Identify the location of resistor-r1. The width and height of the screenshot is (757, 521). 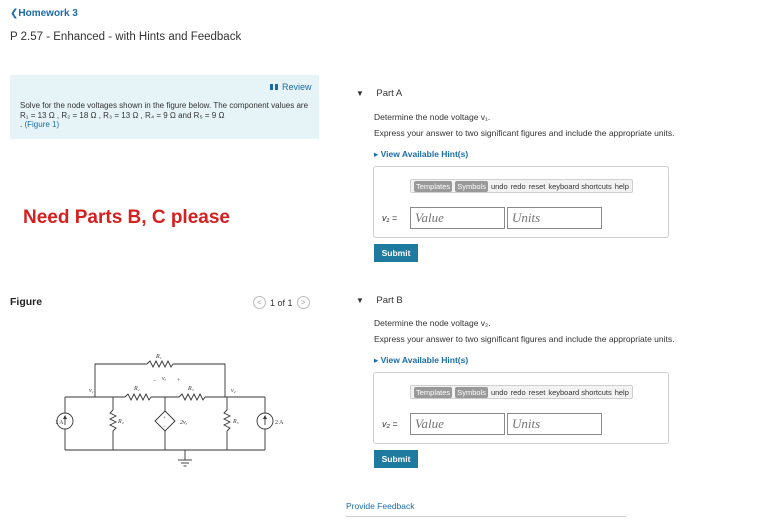
(160, 364).